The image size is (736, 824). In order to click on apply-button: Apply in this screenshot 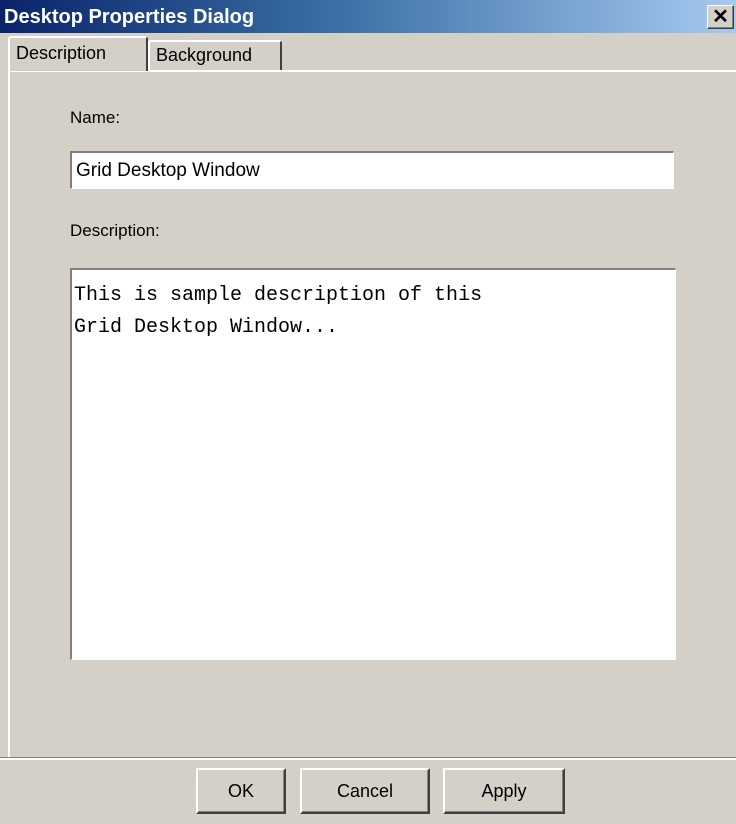, I will do `click(504, 791)`.